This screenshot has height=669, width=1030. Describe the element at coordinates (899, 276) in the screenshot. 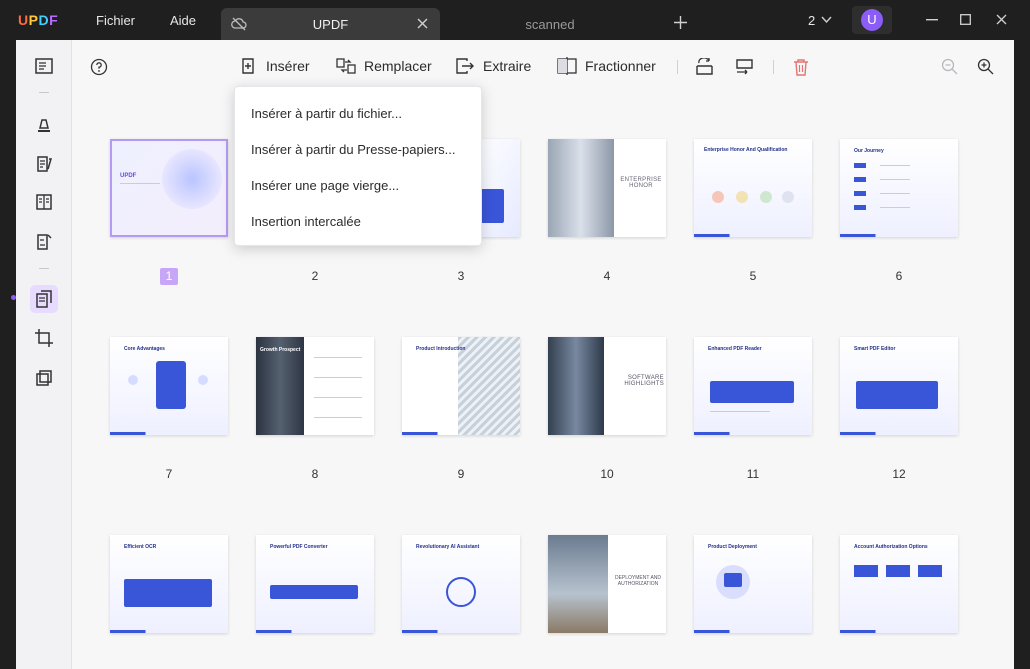

I see `page-number: 6` at that location.